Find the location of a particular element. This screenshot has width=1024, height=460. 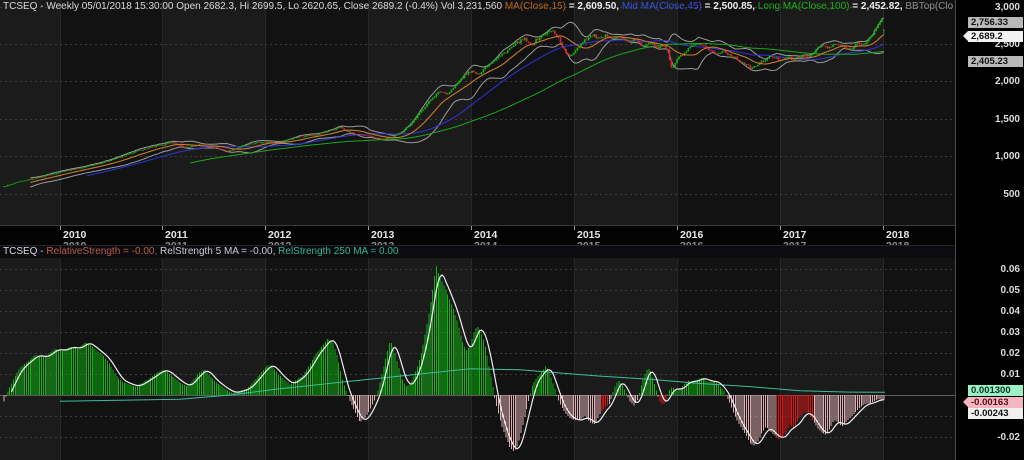

title-segment: BBTop(Close,15,2) is located at coordinates (929, 6).